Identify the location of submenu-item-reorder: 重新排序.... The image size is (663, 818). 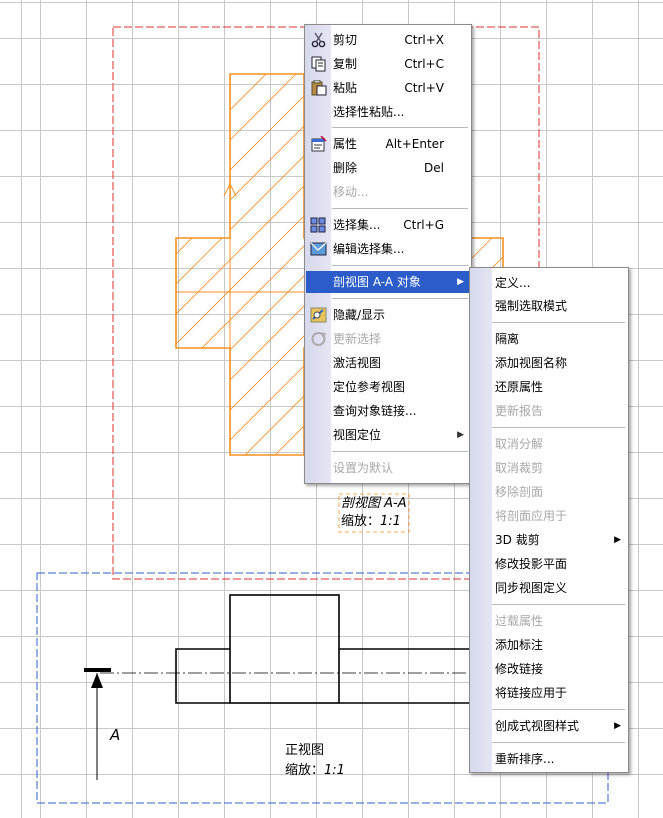
(549, 759).